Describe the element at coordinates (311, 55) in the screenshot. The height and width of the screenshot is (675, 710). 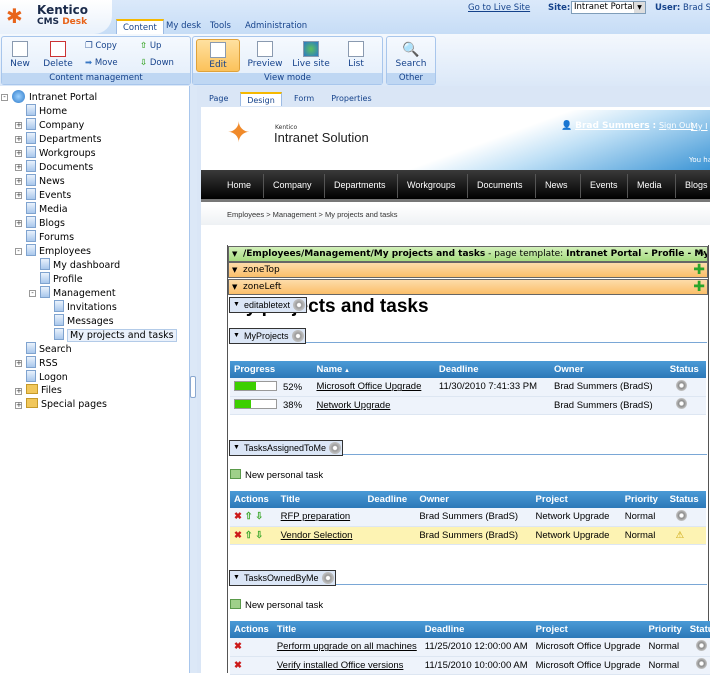
I see `live-site-button: Live site` at that location.